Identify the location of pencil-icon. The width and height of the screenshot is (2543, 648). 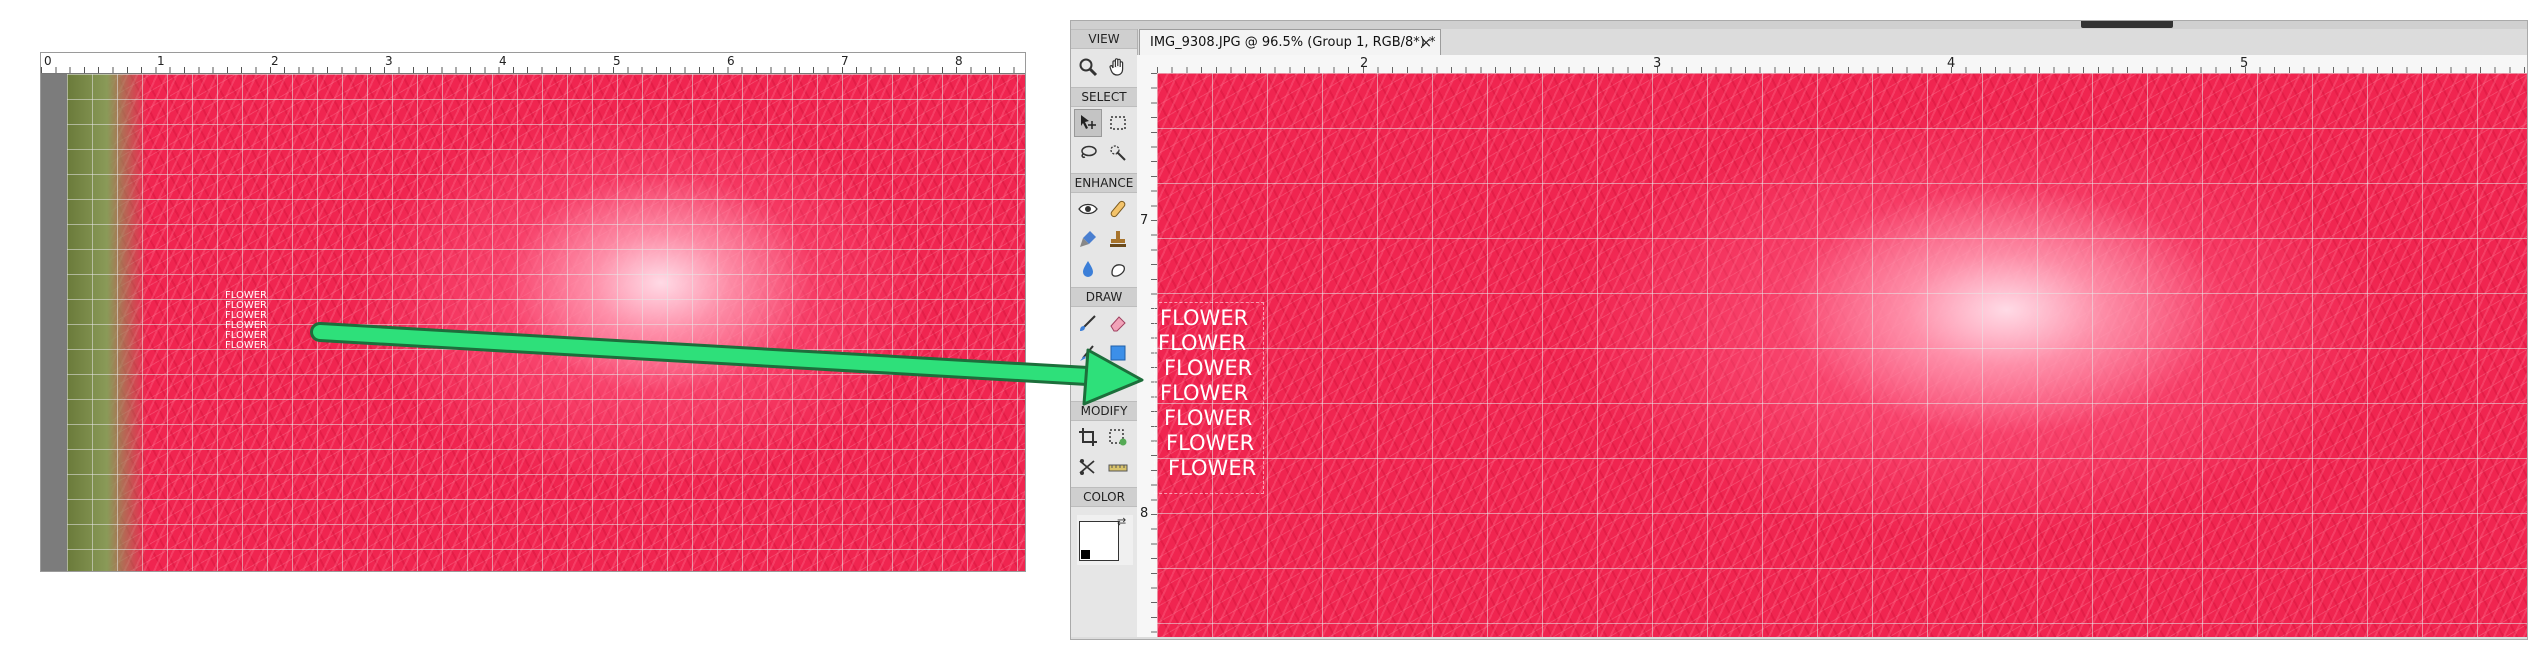
(1118, 383).